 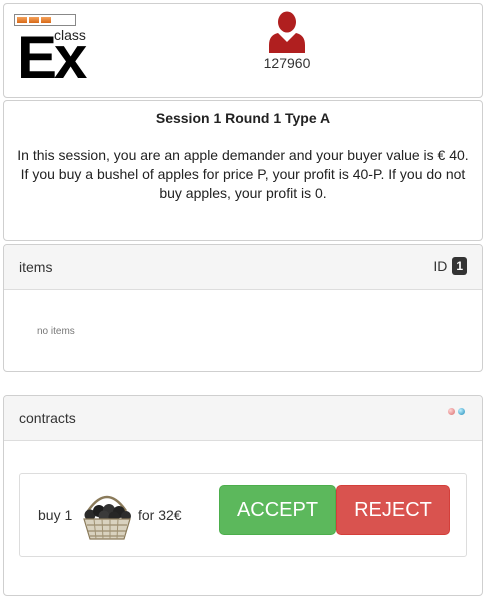 I want to click on apple-basket-icon, so click(x=107, y=517).